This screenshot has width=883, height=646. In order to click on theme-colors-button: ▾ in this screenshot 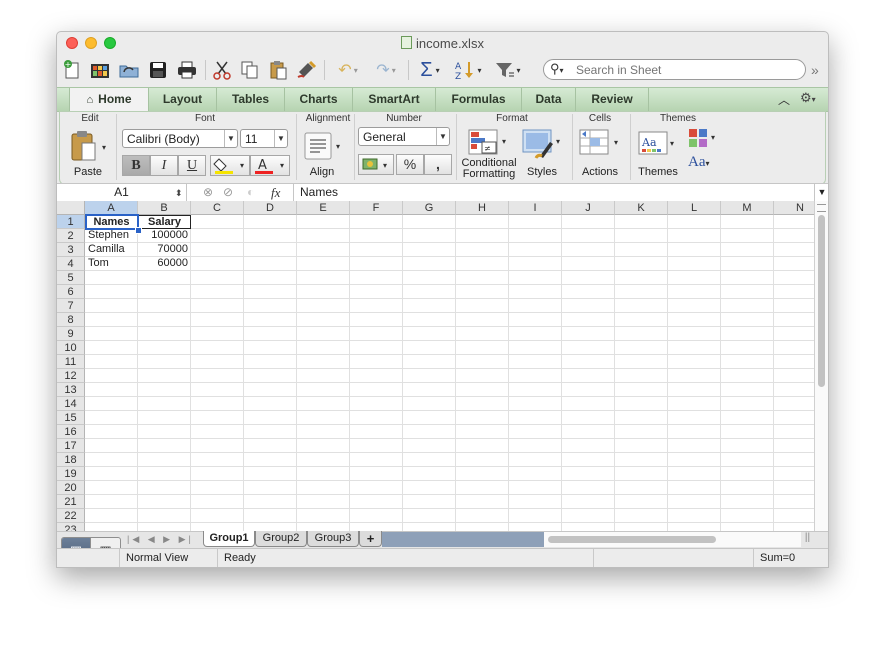, I will do `click(704, 138)`.